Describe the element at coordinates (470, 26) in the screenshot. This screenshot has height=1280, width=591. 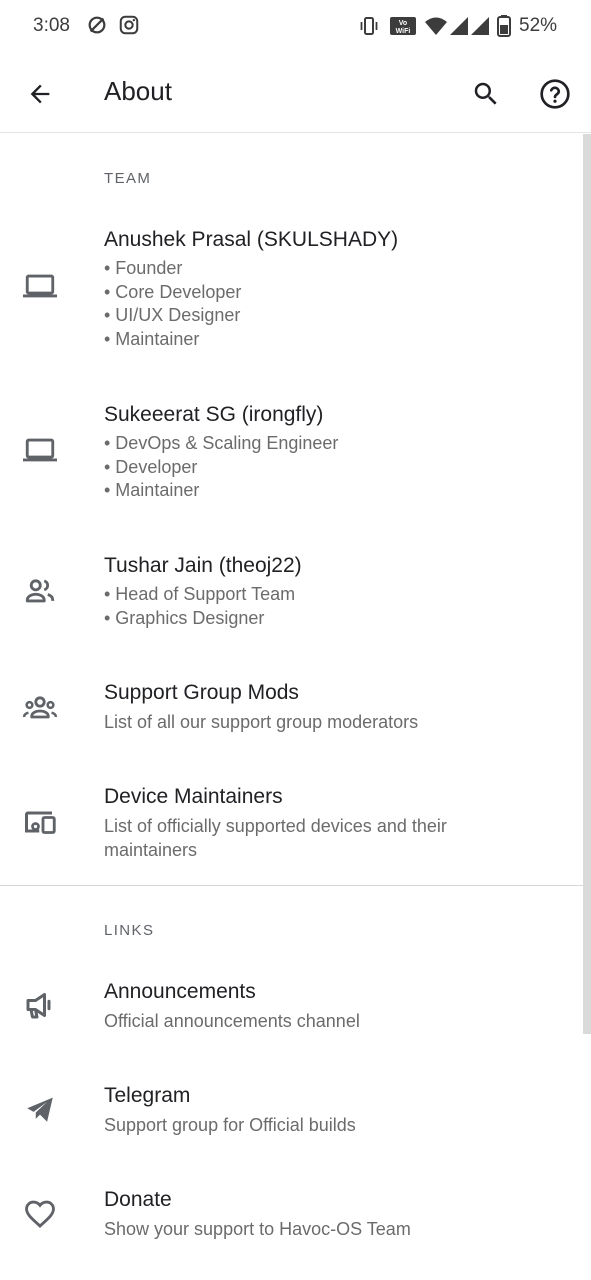
I see `signal-icon` at that location.